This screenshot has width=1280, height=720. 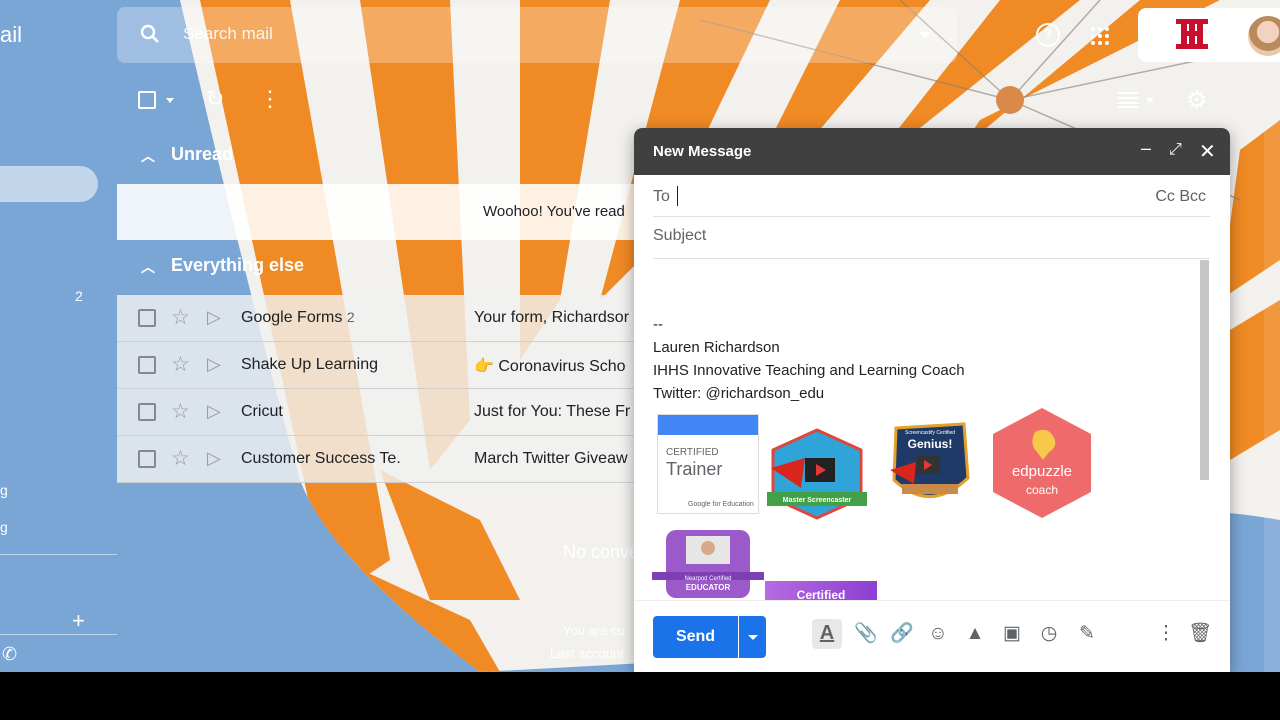 I want to click on insert-link-icon: 🔗, so click(x=902, y=634).